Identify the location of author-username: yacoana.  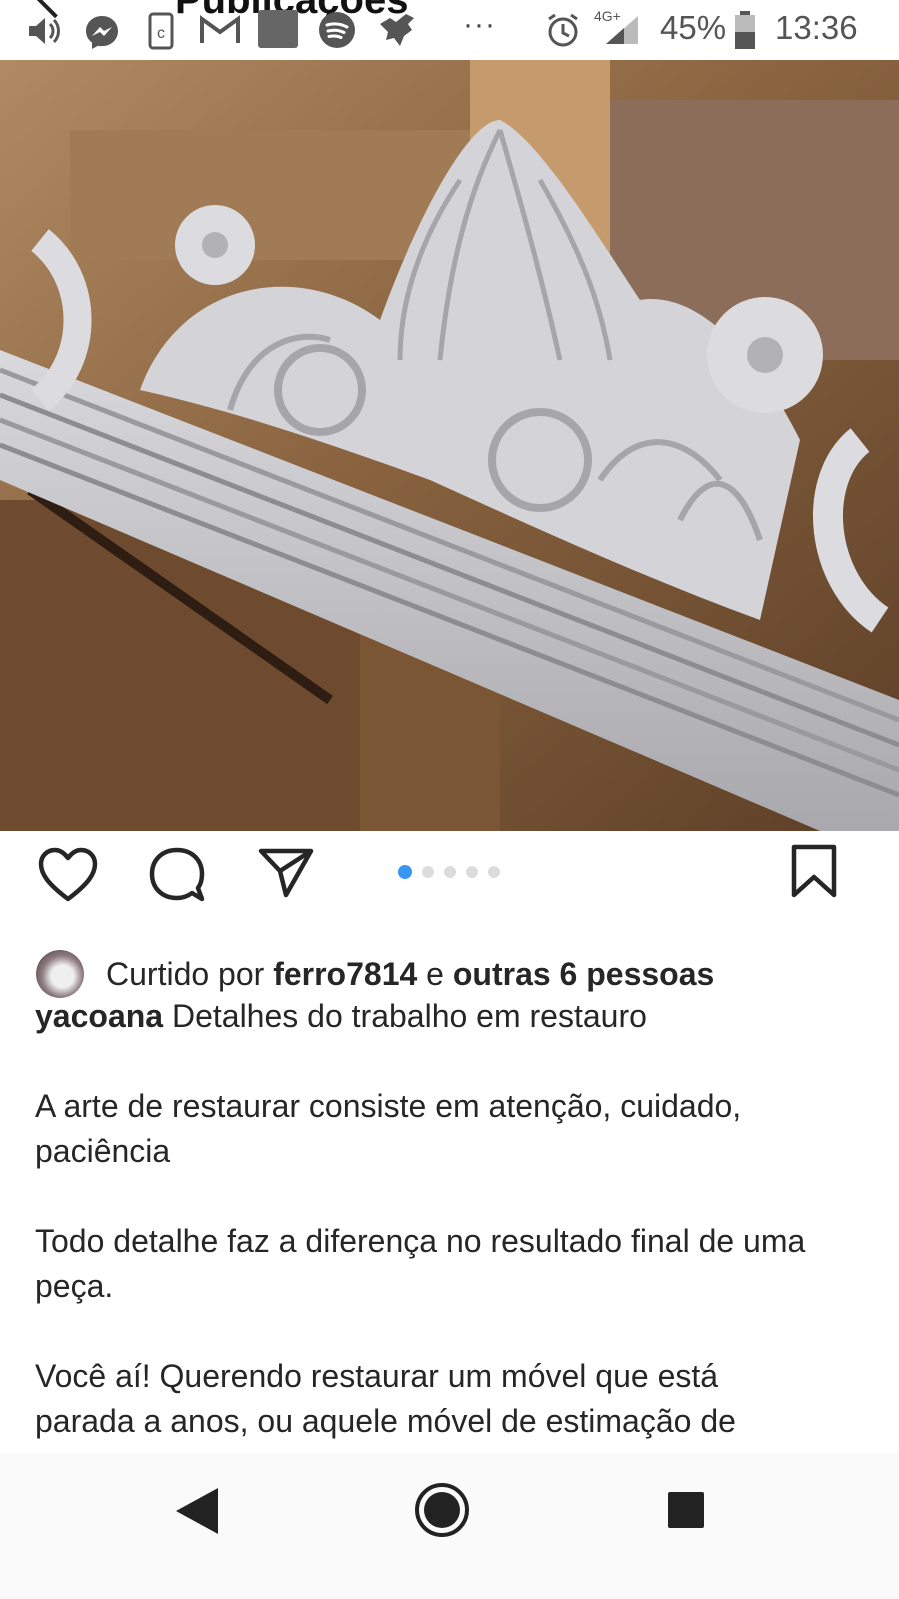
(99, 1016).